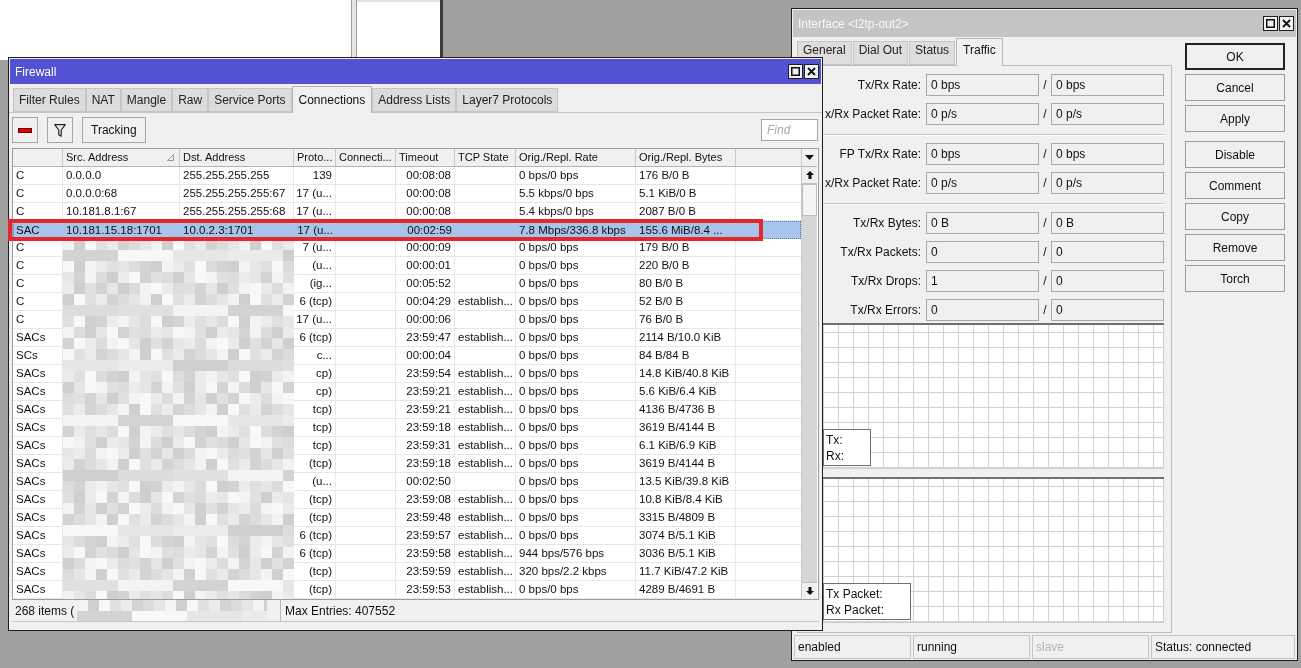  Describe the element at coordinates (25, 130) in the screenshot. I see `remove-button` at that location.